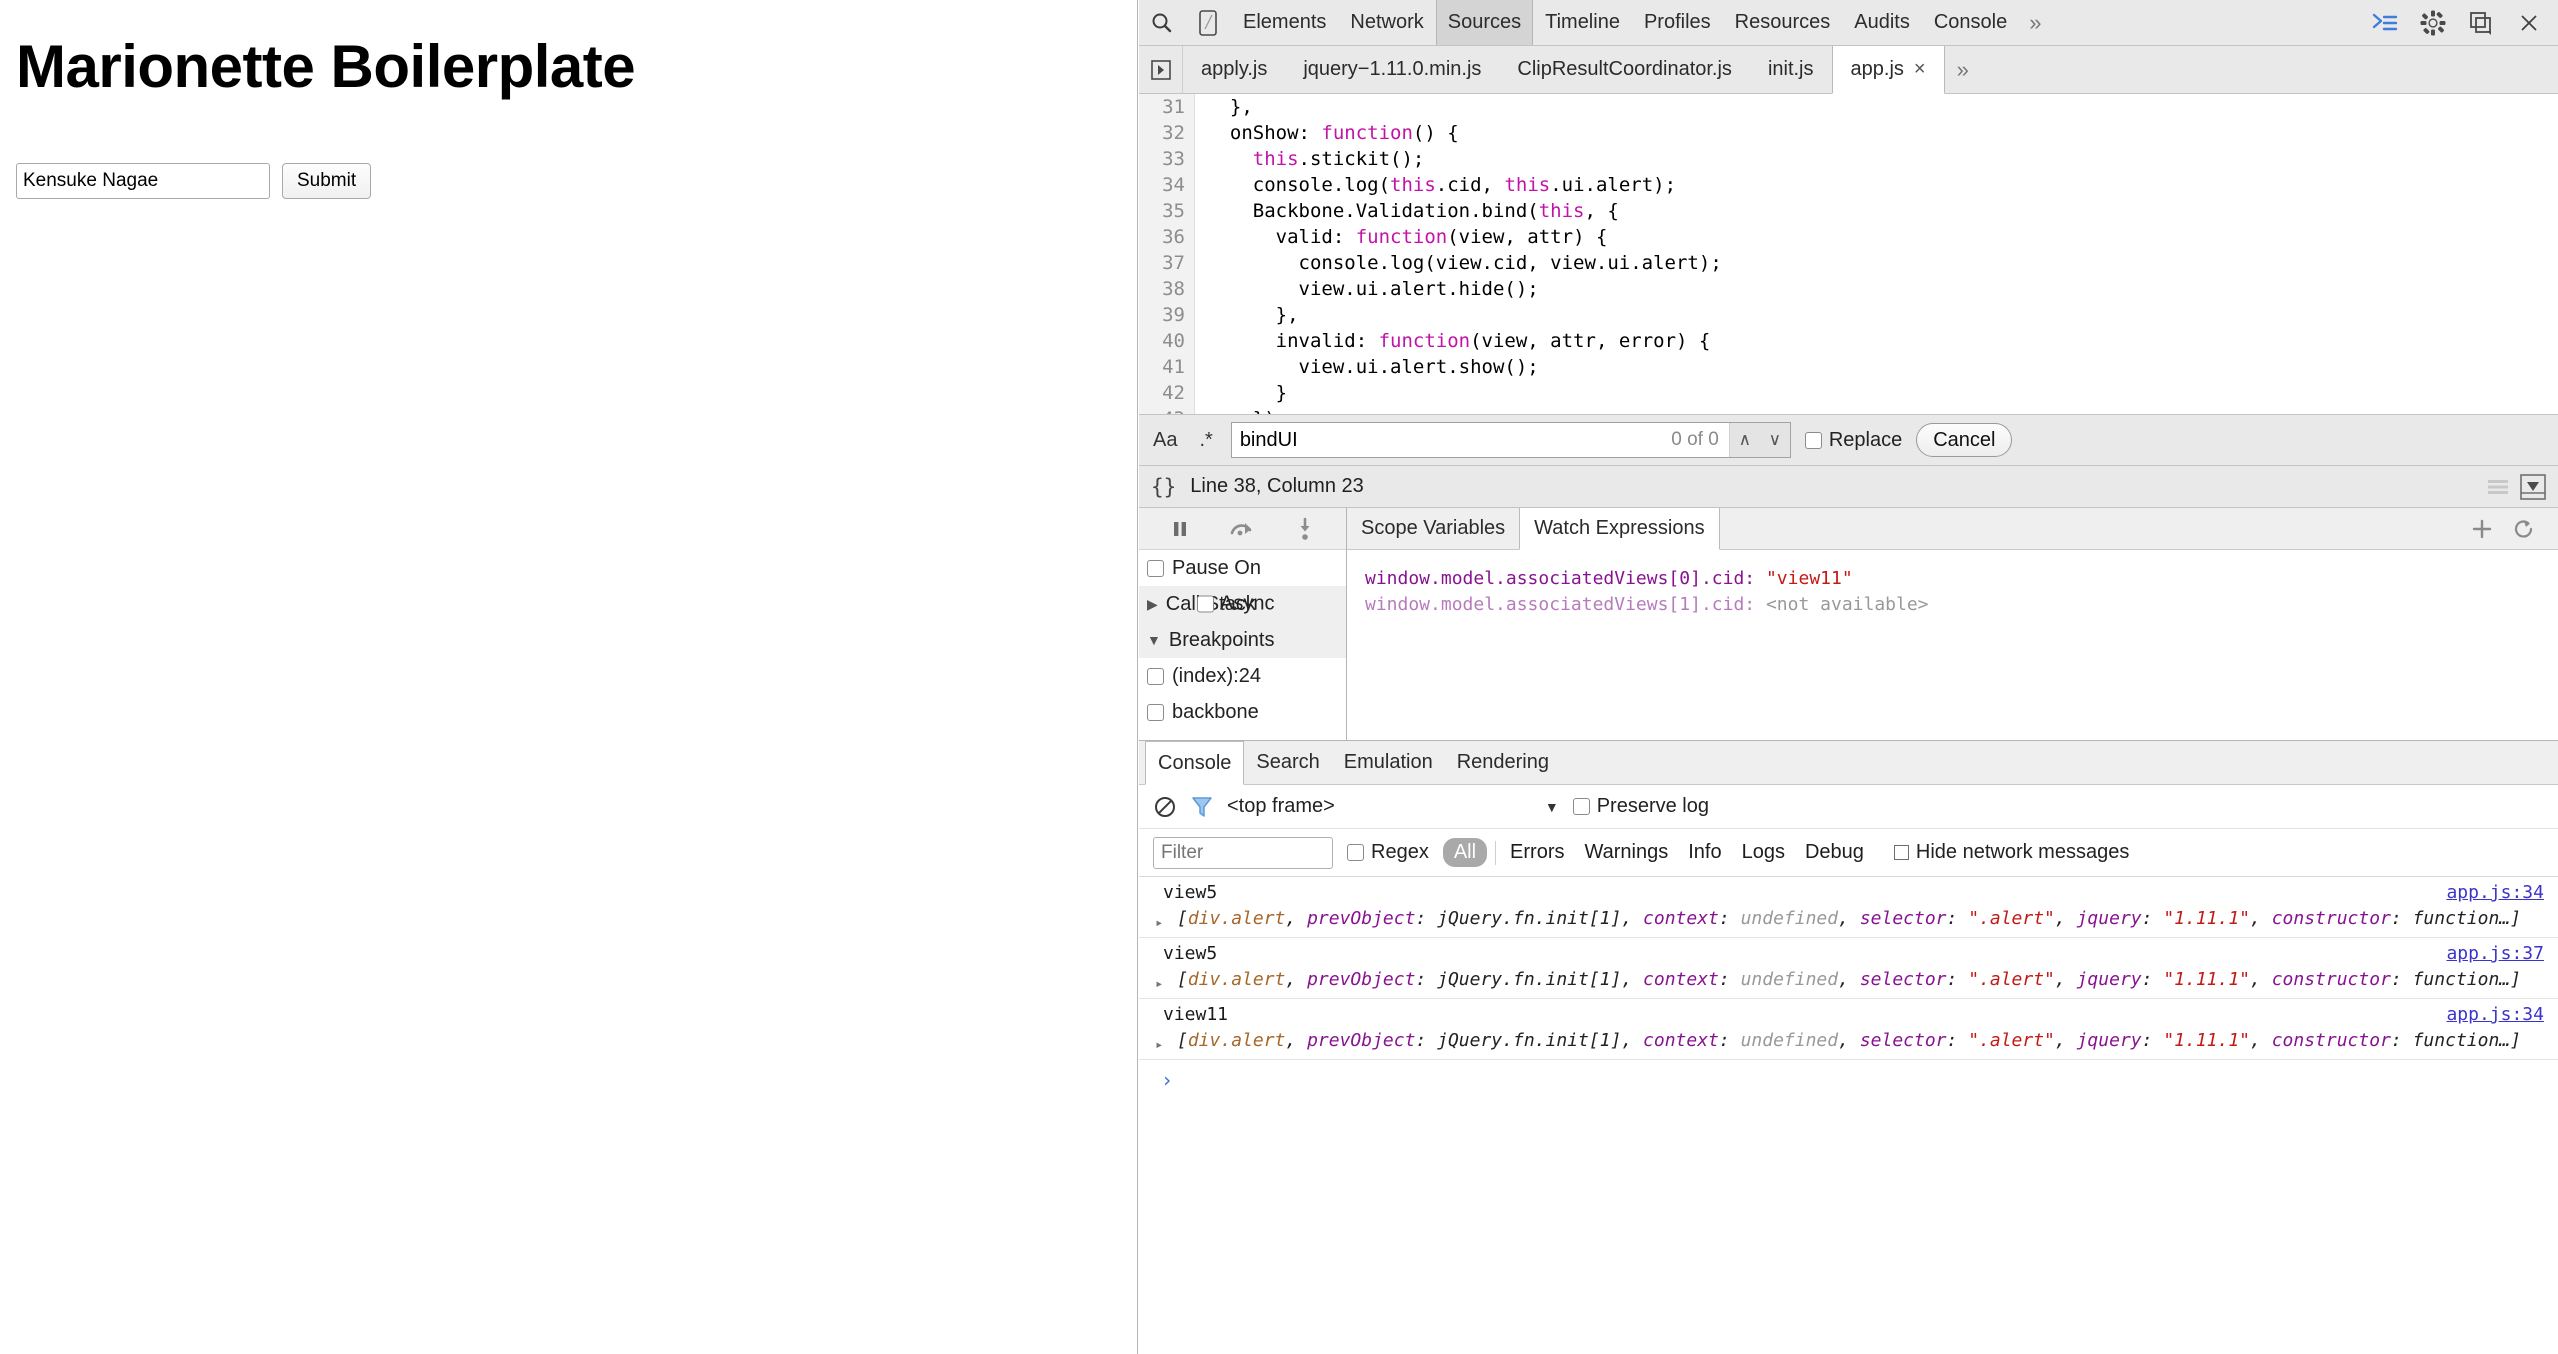  What do you see at coordinates (1167, 410) in the screenshot?
I see `line-number: 43` at bounding box center [1167, 410].